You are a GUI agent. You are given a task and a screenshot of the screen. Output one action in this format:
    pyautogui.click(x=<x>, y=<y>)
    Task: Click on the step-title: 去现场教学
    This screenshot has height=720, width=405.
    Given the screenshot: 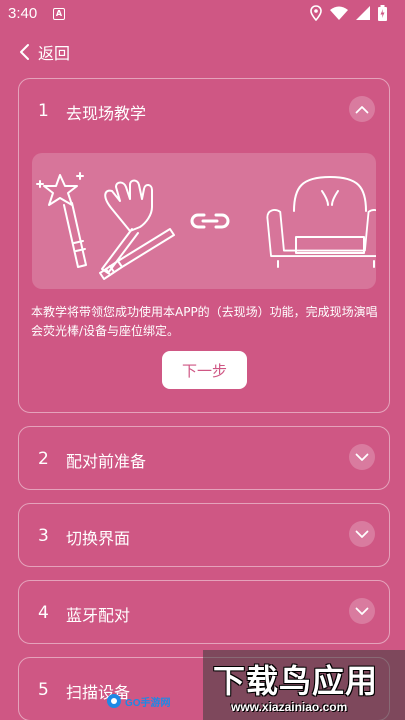 What is the action you would take?
    pyautogui.click(x=106, y=113)
    